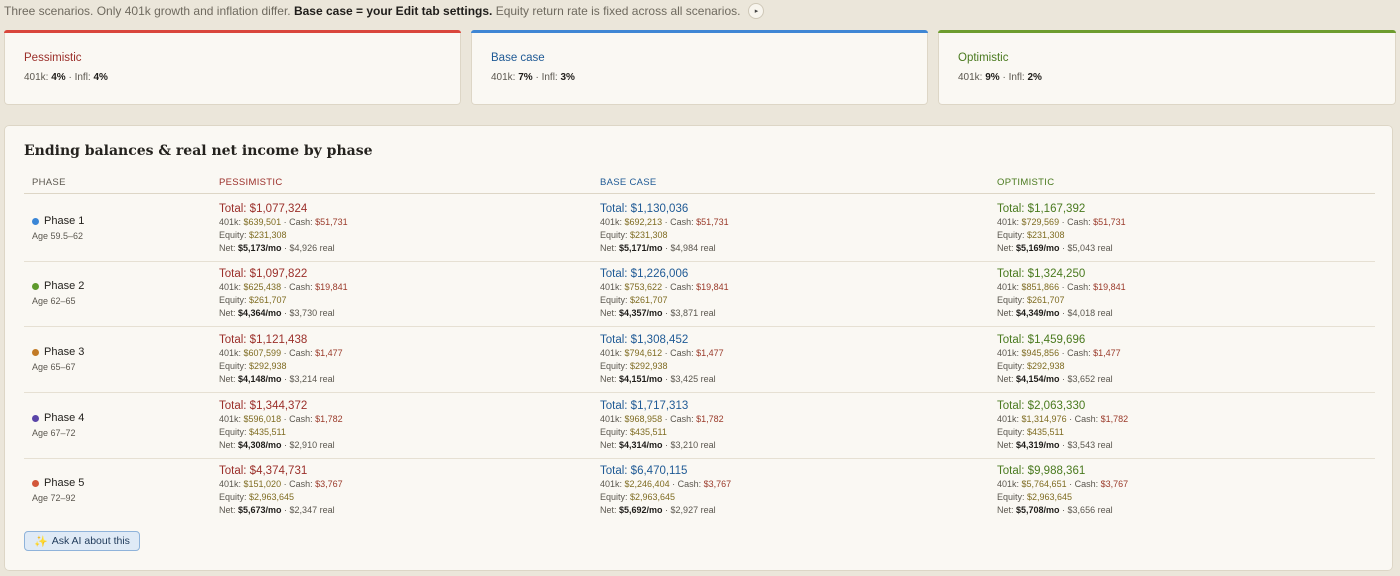 The width and height of the screenshot is (1400, 576). What do you see at coordinates (90, 541) in the screenshot?
I see `ask-ai-label: Ask AI about this` at bounding box center [90, 541].